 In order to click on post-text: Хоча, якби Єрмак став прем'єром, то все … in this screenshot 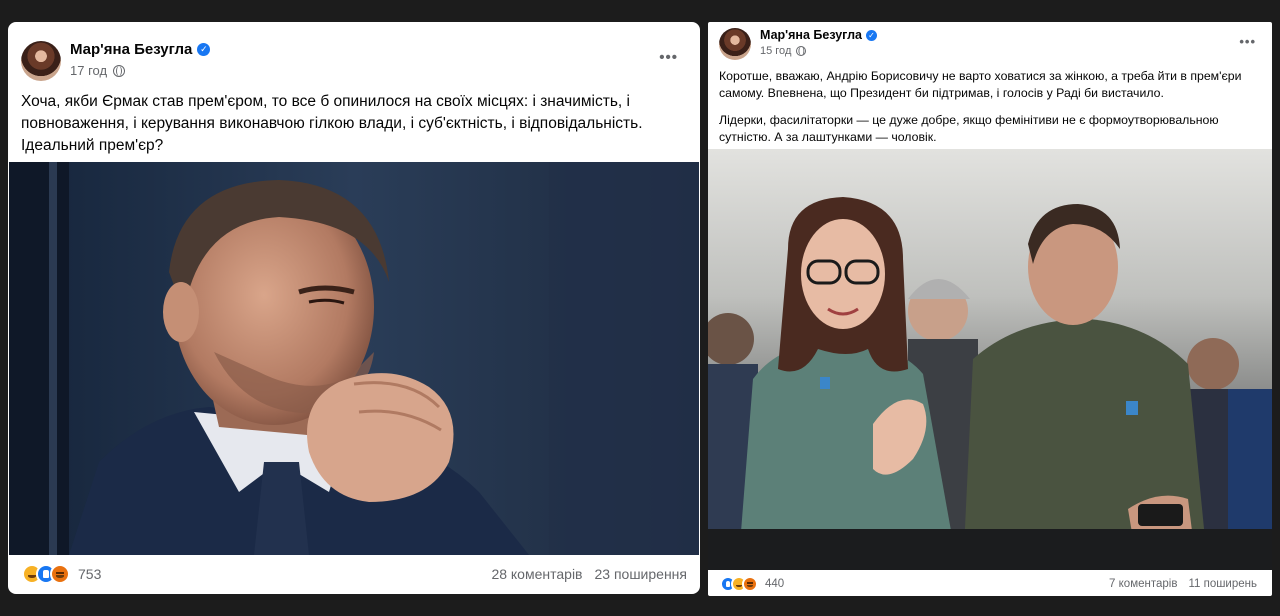, I will do `click(351, 124)`.